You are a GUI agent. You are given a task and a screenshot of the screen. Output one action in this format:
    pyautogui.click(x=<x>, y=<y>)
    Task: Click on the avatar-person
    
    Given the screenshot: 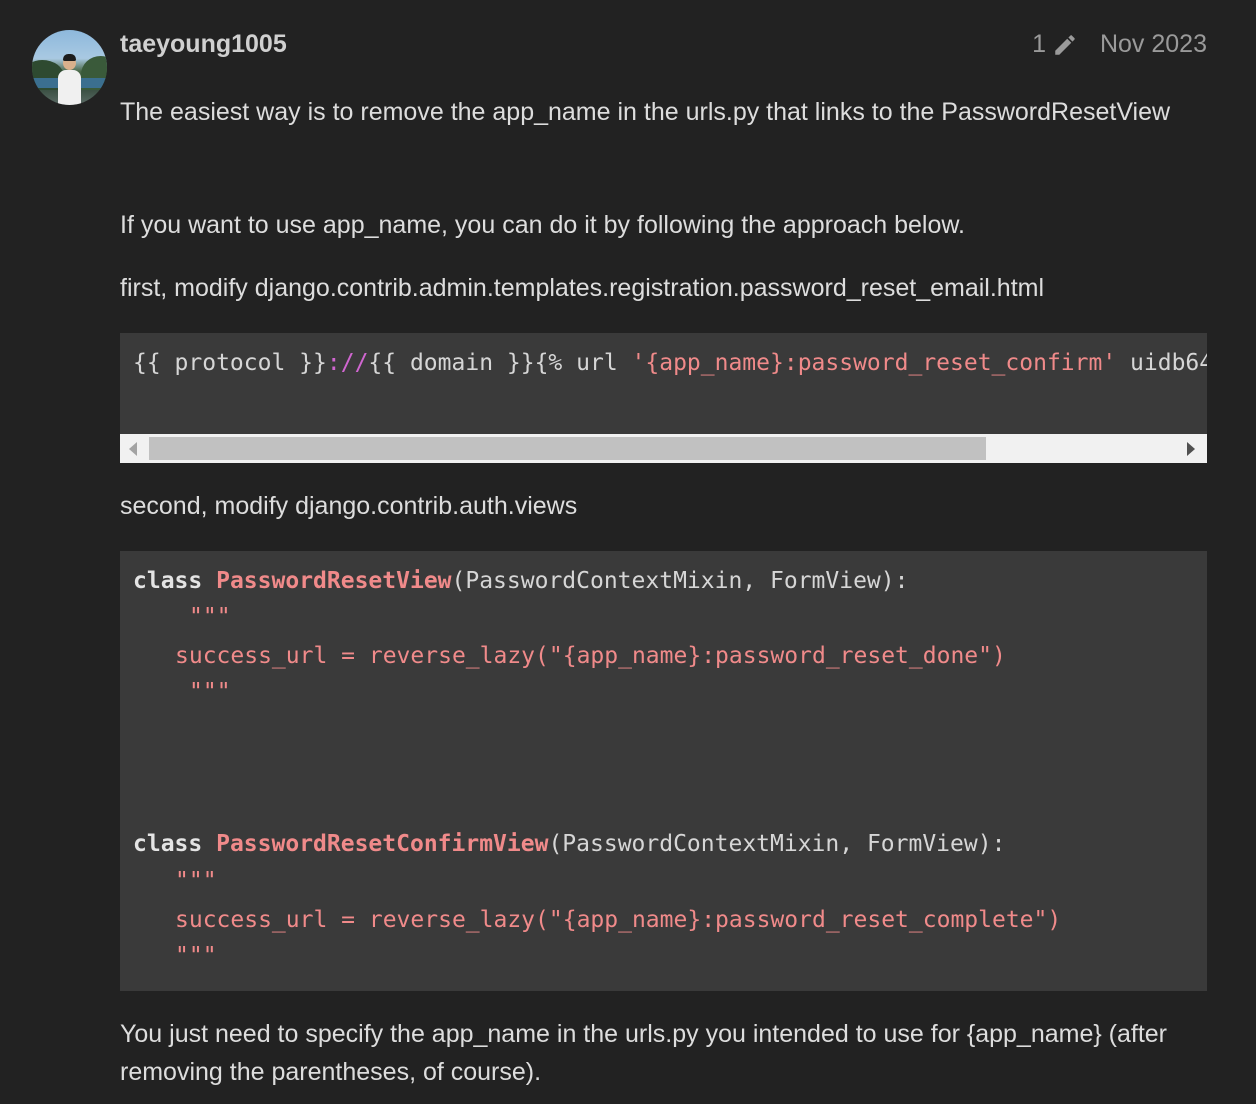 What is the action you would take?
    pyautogui.click(x=69, y=87)
    